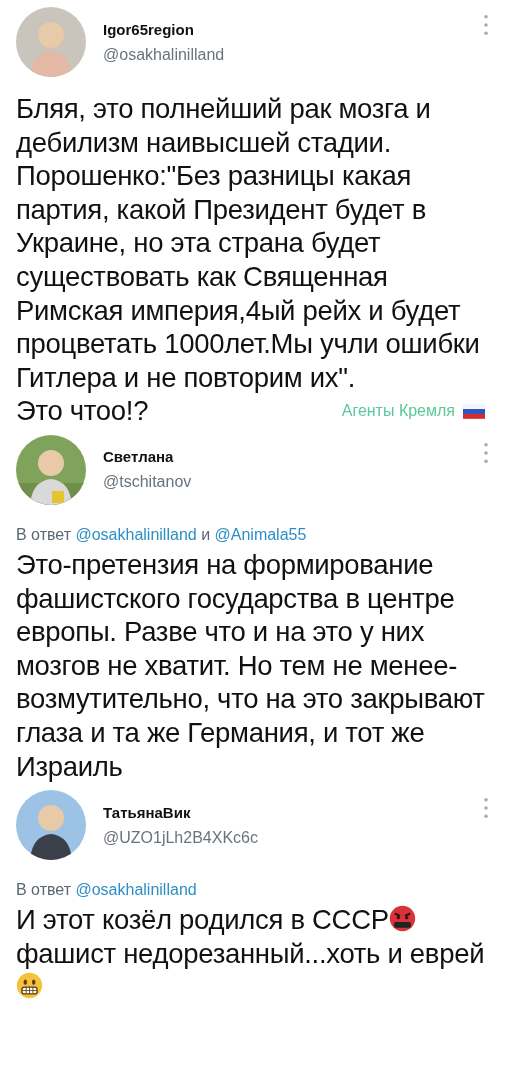  I want to click on tag-label: Агенты Кремля, so click(398, 411).